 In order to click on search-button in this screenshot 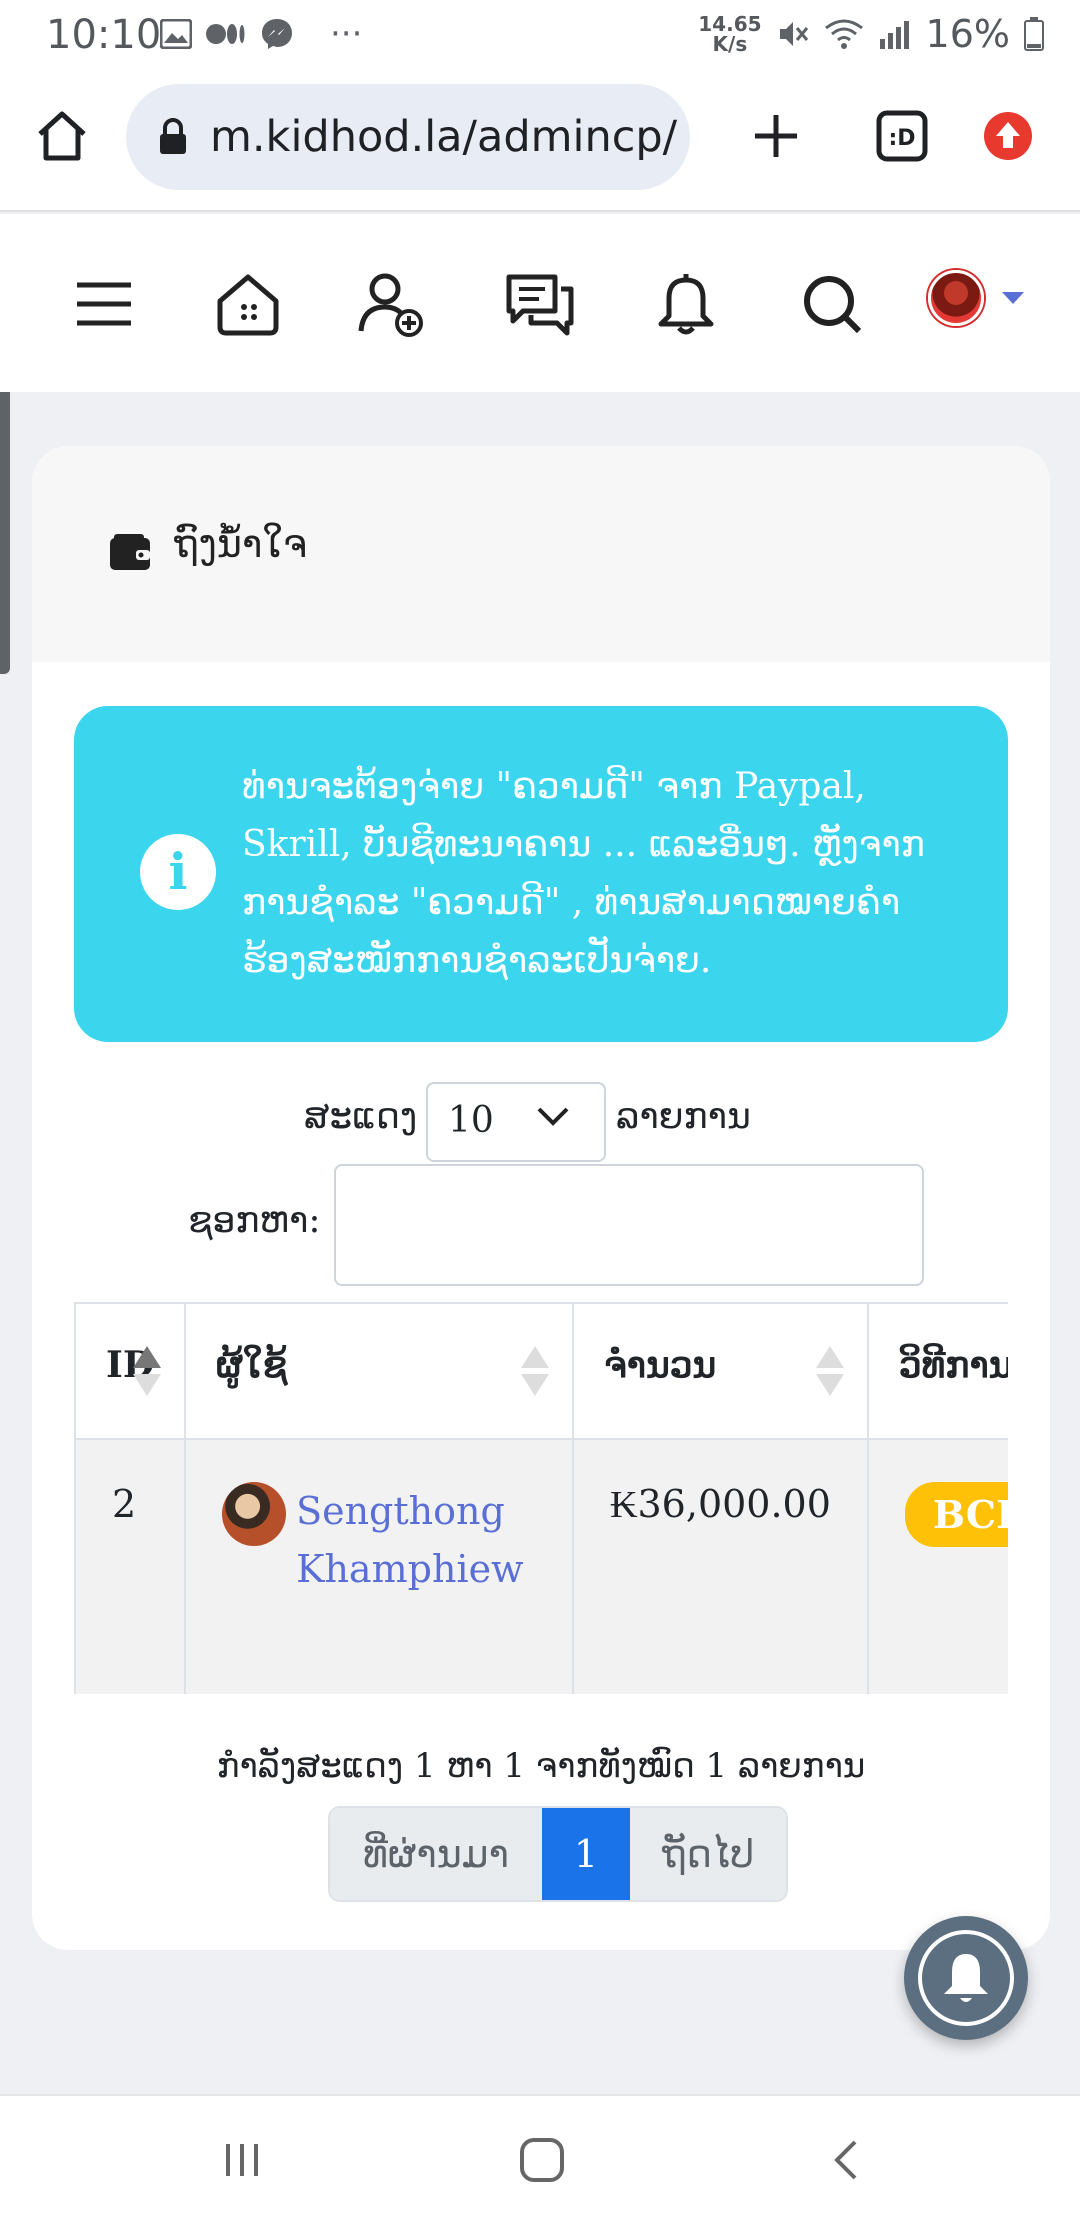, I will do `click(832, 304)`.